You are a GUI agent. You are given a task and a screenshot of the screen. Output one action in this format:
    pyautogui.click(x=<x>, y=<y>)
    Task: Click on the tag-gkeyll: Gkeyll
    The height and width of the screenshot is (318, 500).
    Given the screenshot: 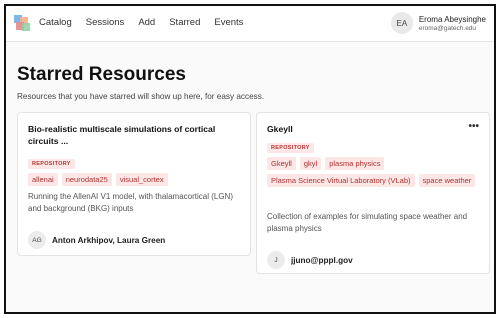 What is the action you would take?
    pyautogui.click(x=281, y=163)
    